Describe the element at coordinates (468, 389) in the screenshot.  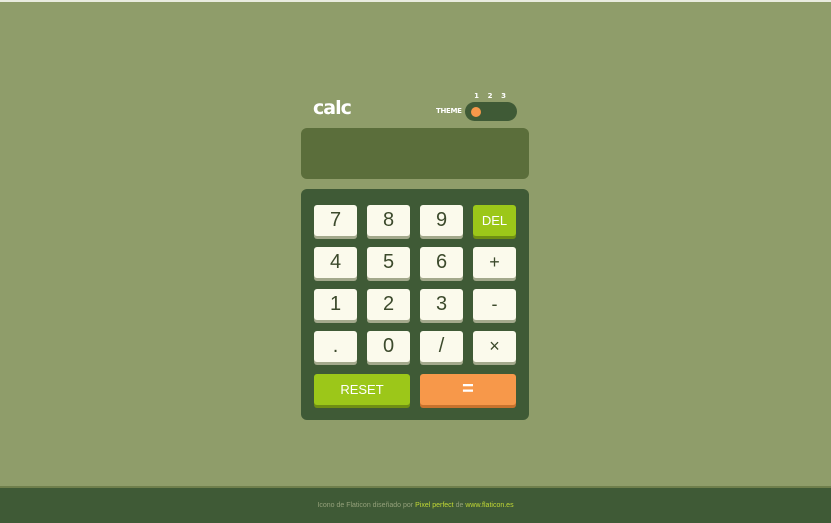
I see `equals-button: =` at that location.